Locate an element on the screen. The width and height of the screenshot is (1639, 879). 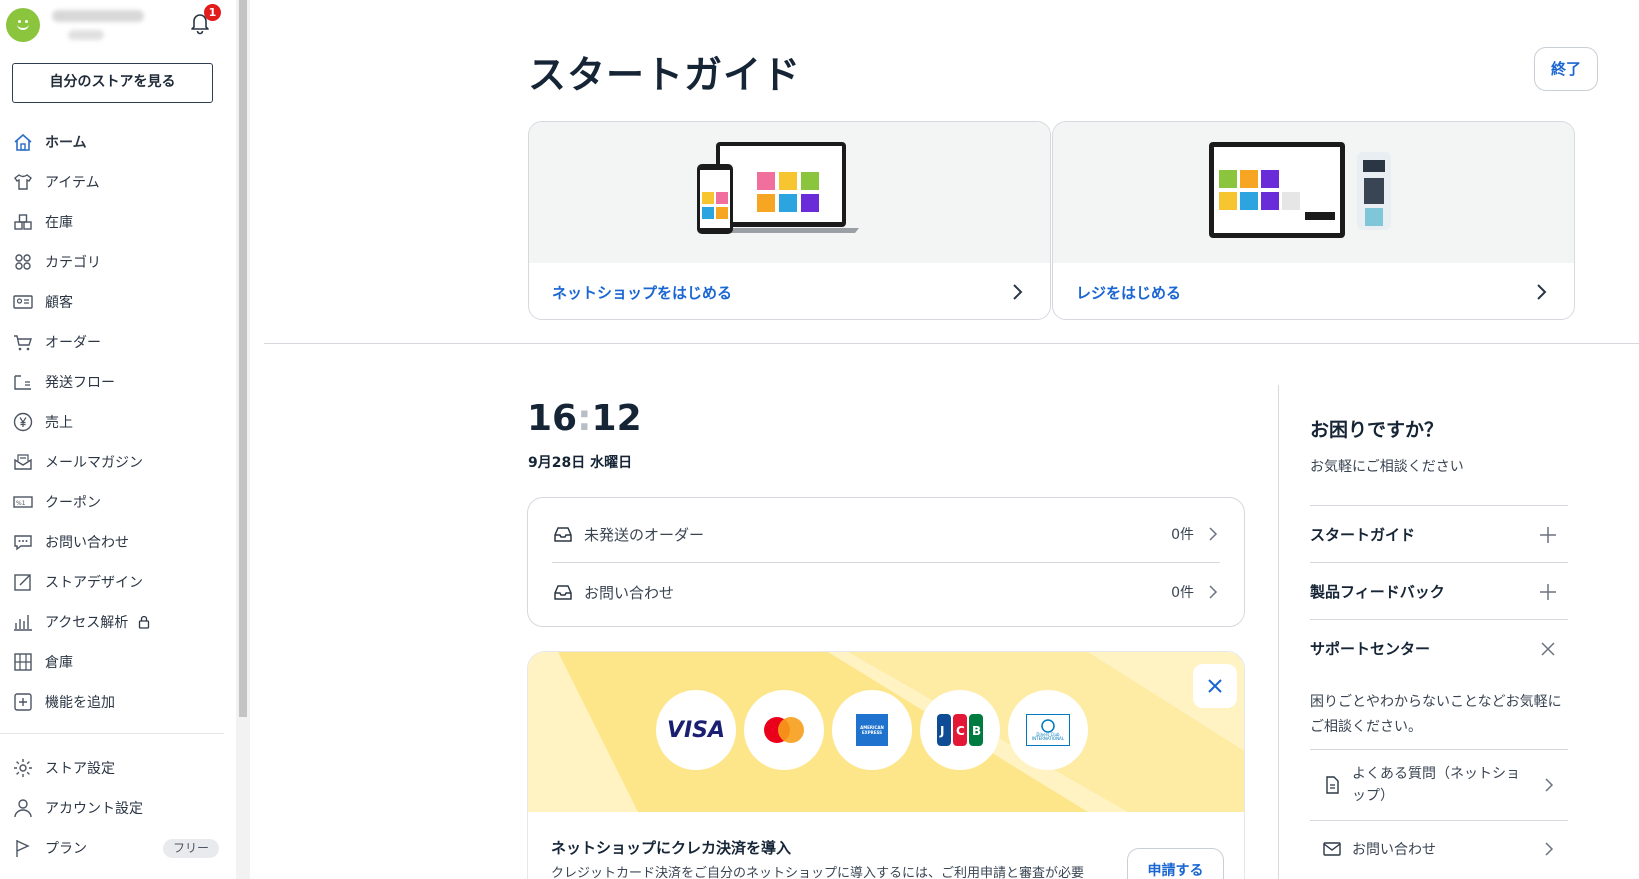
sidebar-item-orders: オーダー is located at coordinates (118, 342).